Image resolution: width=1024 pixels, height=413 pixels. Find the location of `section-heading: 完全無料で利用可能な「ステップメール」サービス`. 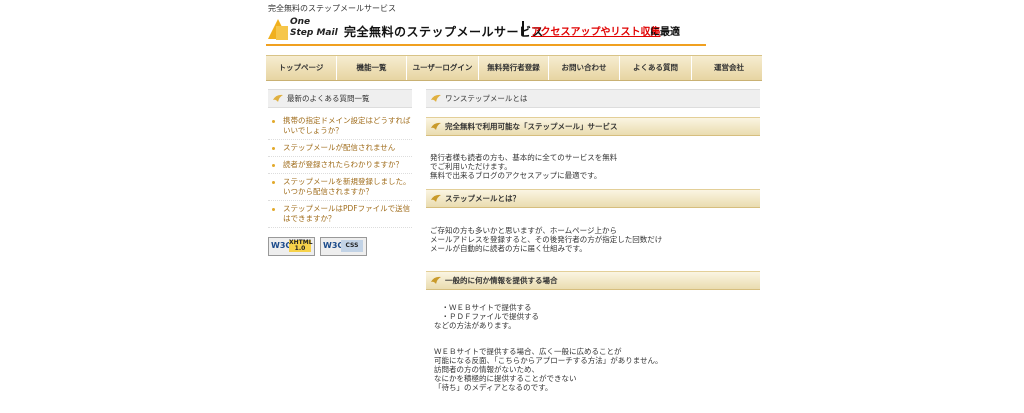

section-heading: 完全無料で利用可能な「ステップメール」サービス is located at coordinates (531, 126).